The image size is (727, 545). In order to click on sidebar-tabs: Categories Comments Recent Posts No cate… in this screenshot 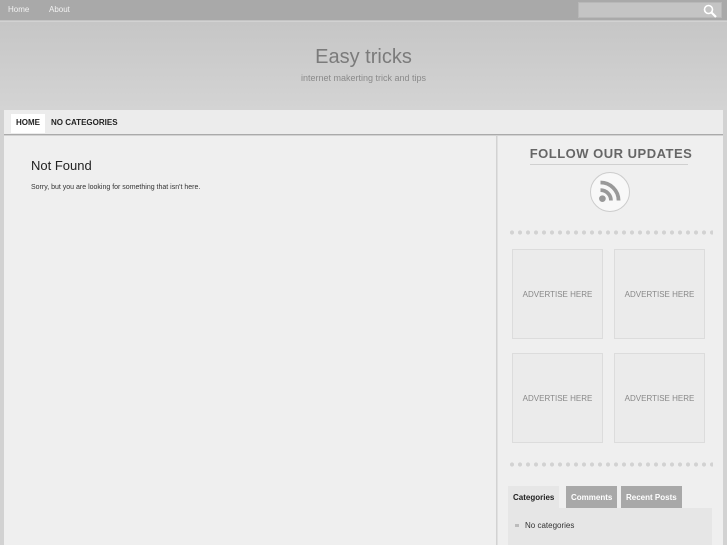, I will do `click(610, 515)`.